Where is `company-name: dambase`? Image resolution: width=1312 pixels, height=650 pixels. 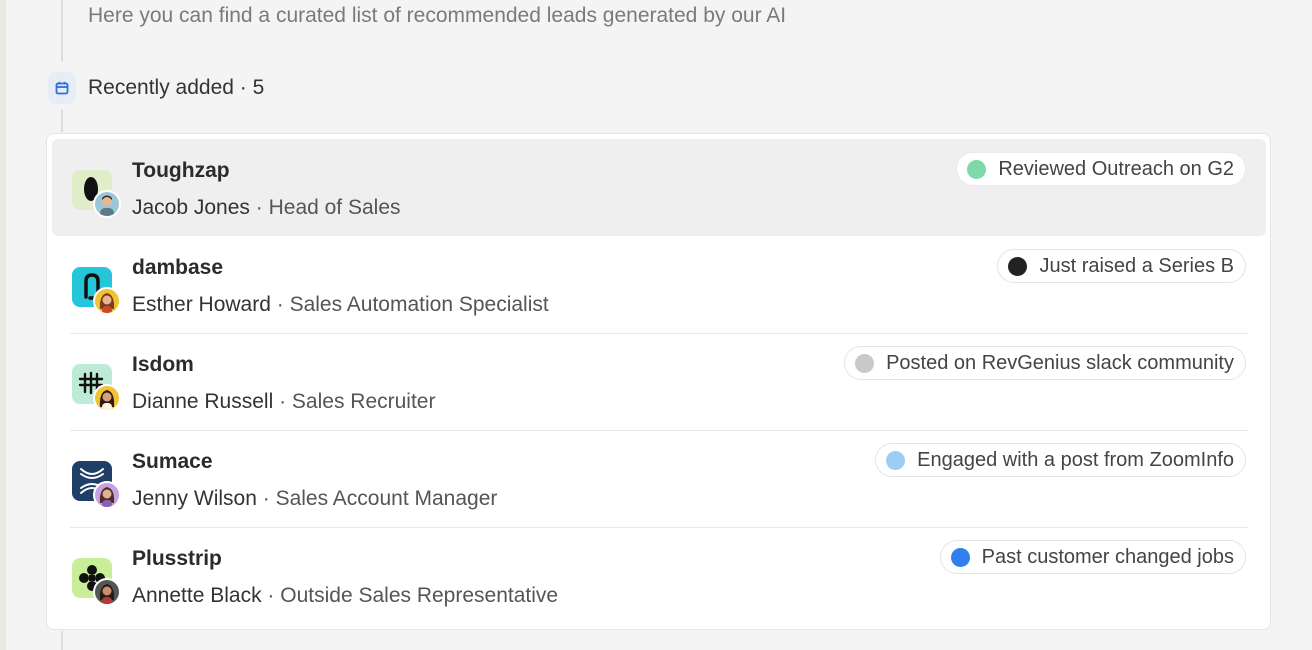 company-name: dambase is located at coordinates (178, 267).